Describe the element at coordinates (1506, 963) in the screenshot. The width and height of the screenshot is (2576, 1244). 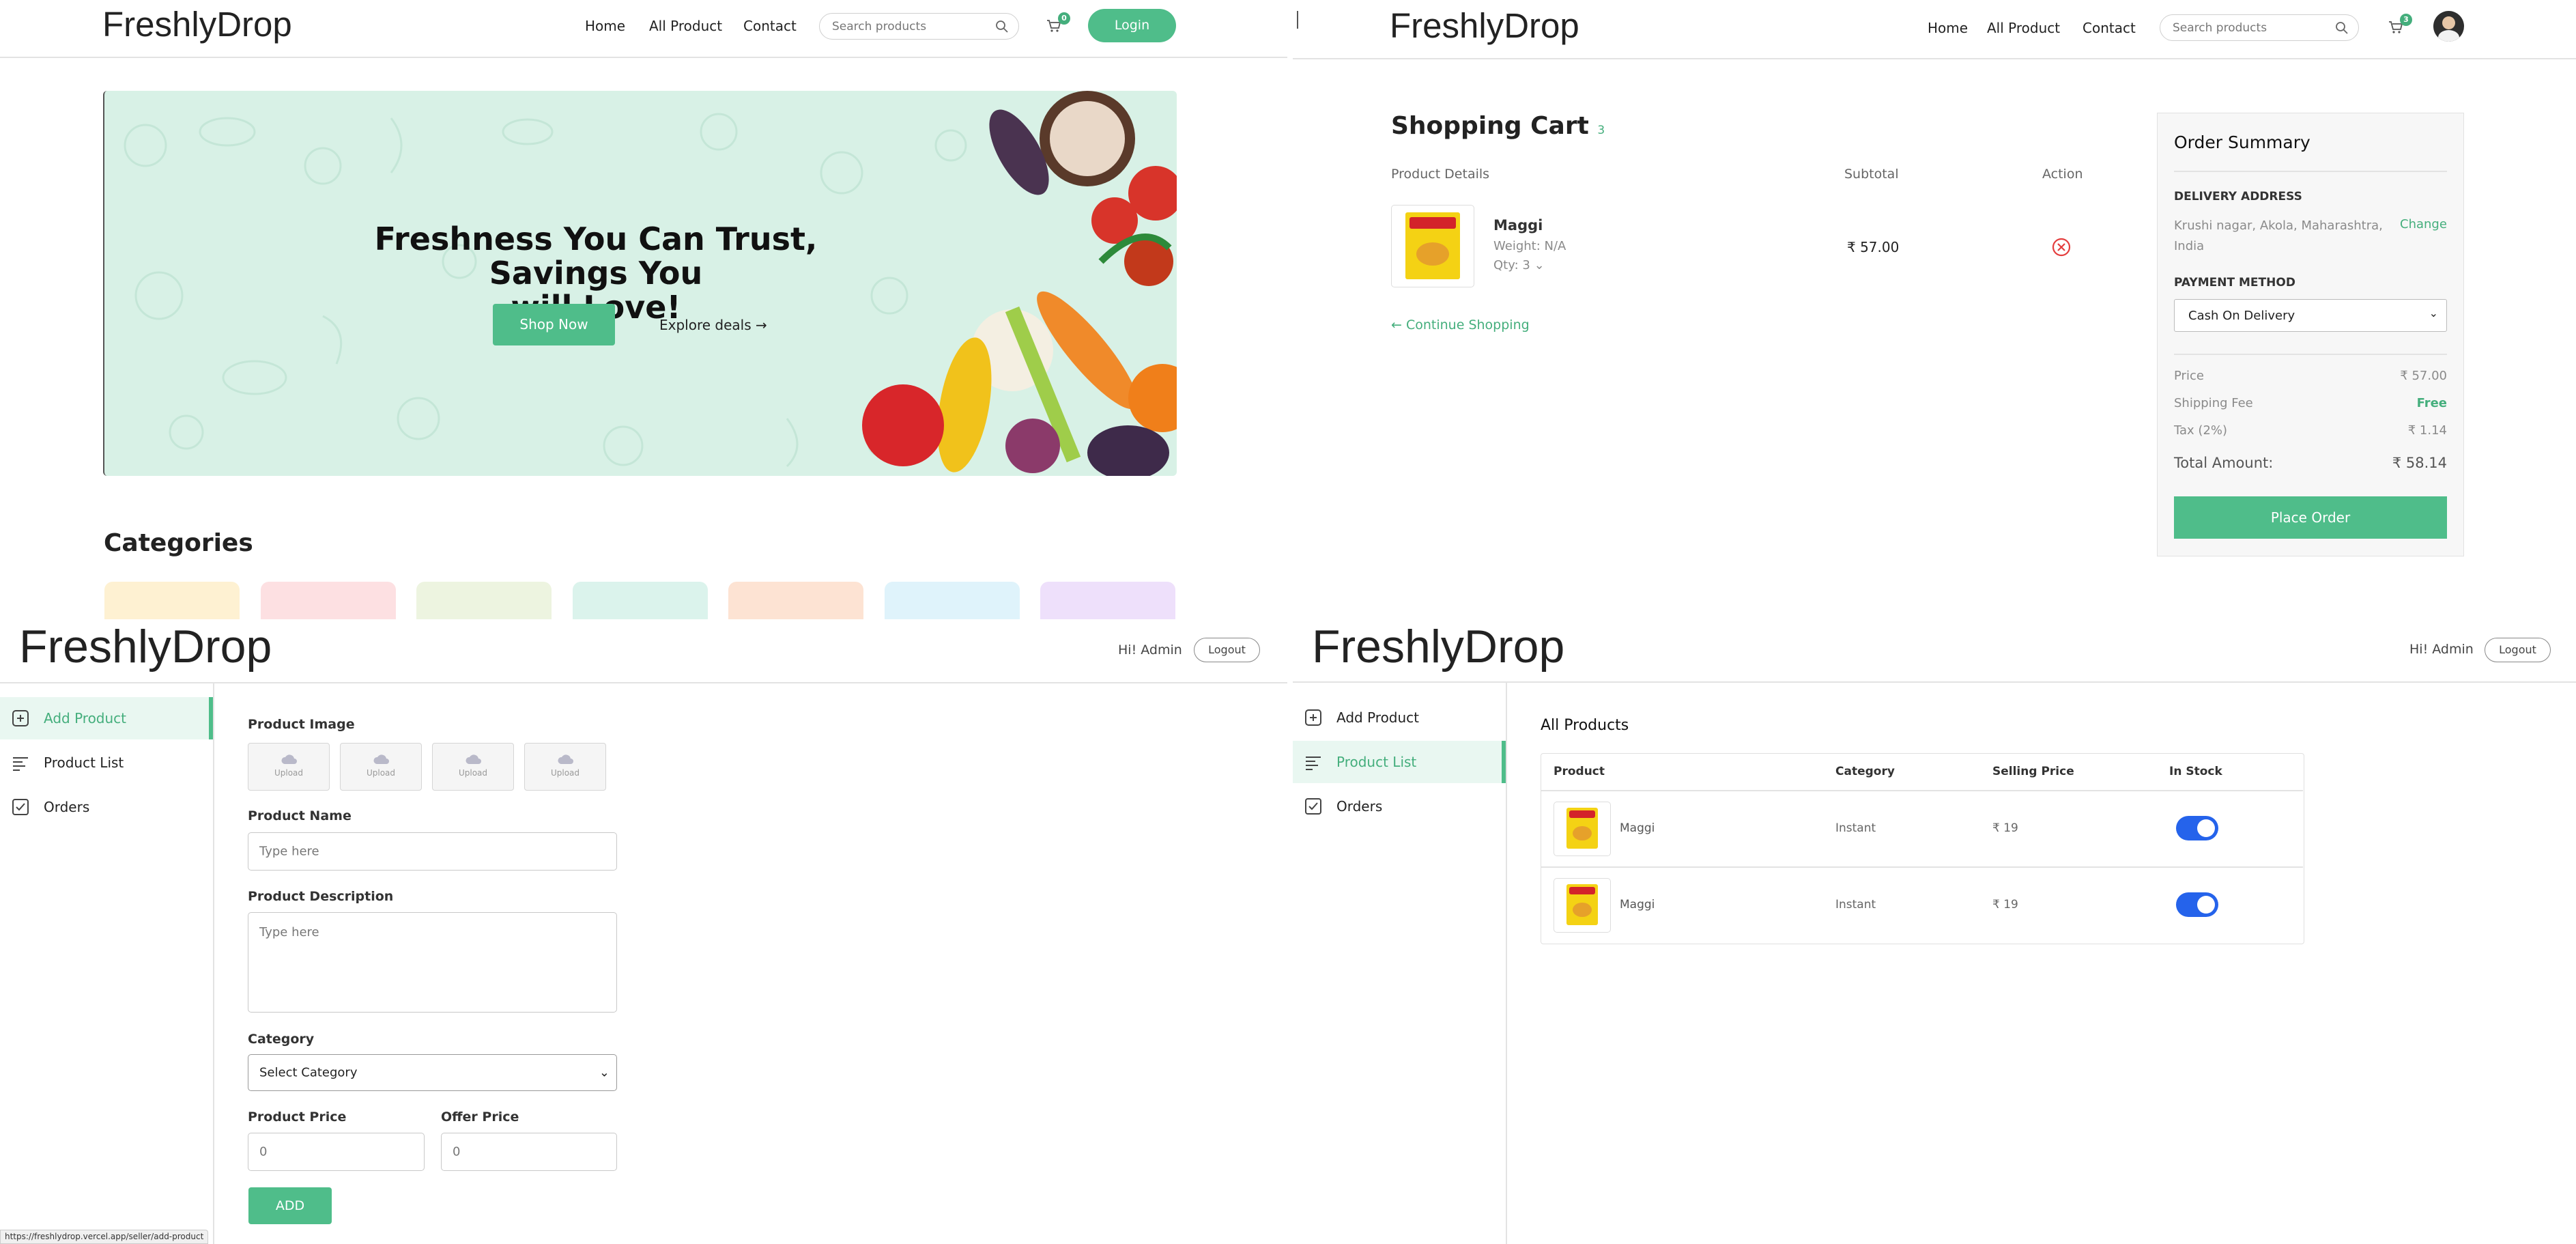
I see `sidebar-divider` at that location.